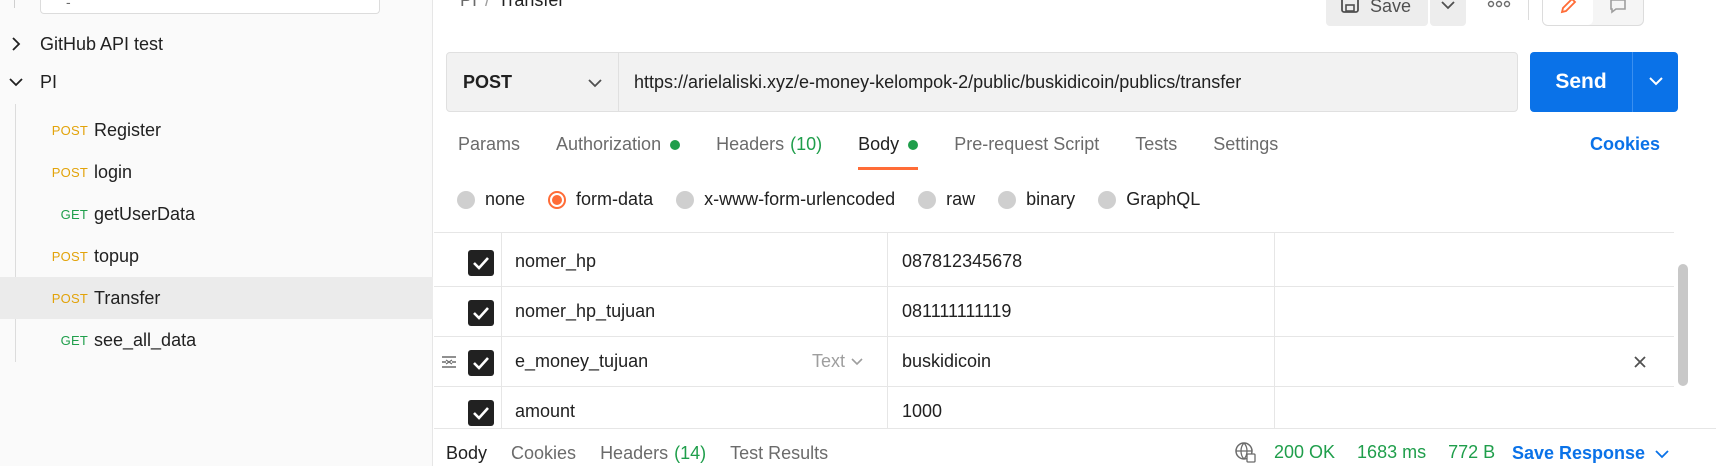 This screenshot has width=1716, height=466. What do you see at coordinates (1391, 452) in the screenshot?
I see `response-time: 1683 ms` at bounding box center [1391, 452].